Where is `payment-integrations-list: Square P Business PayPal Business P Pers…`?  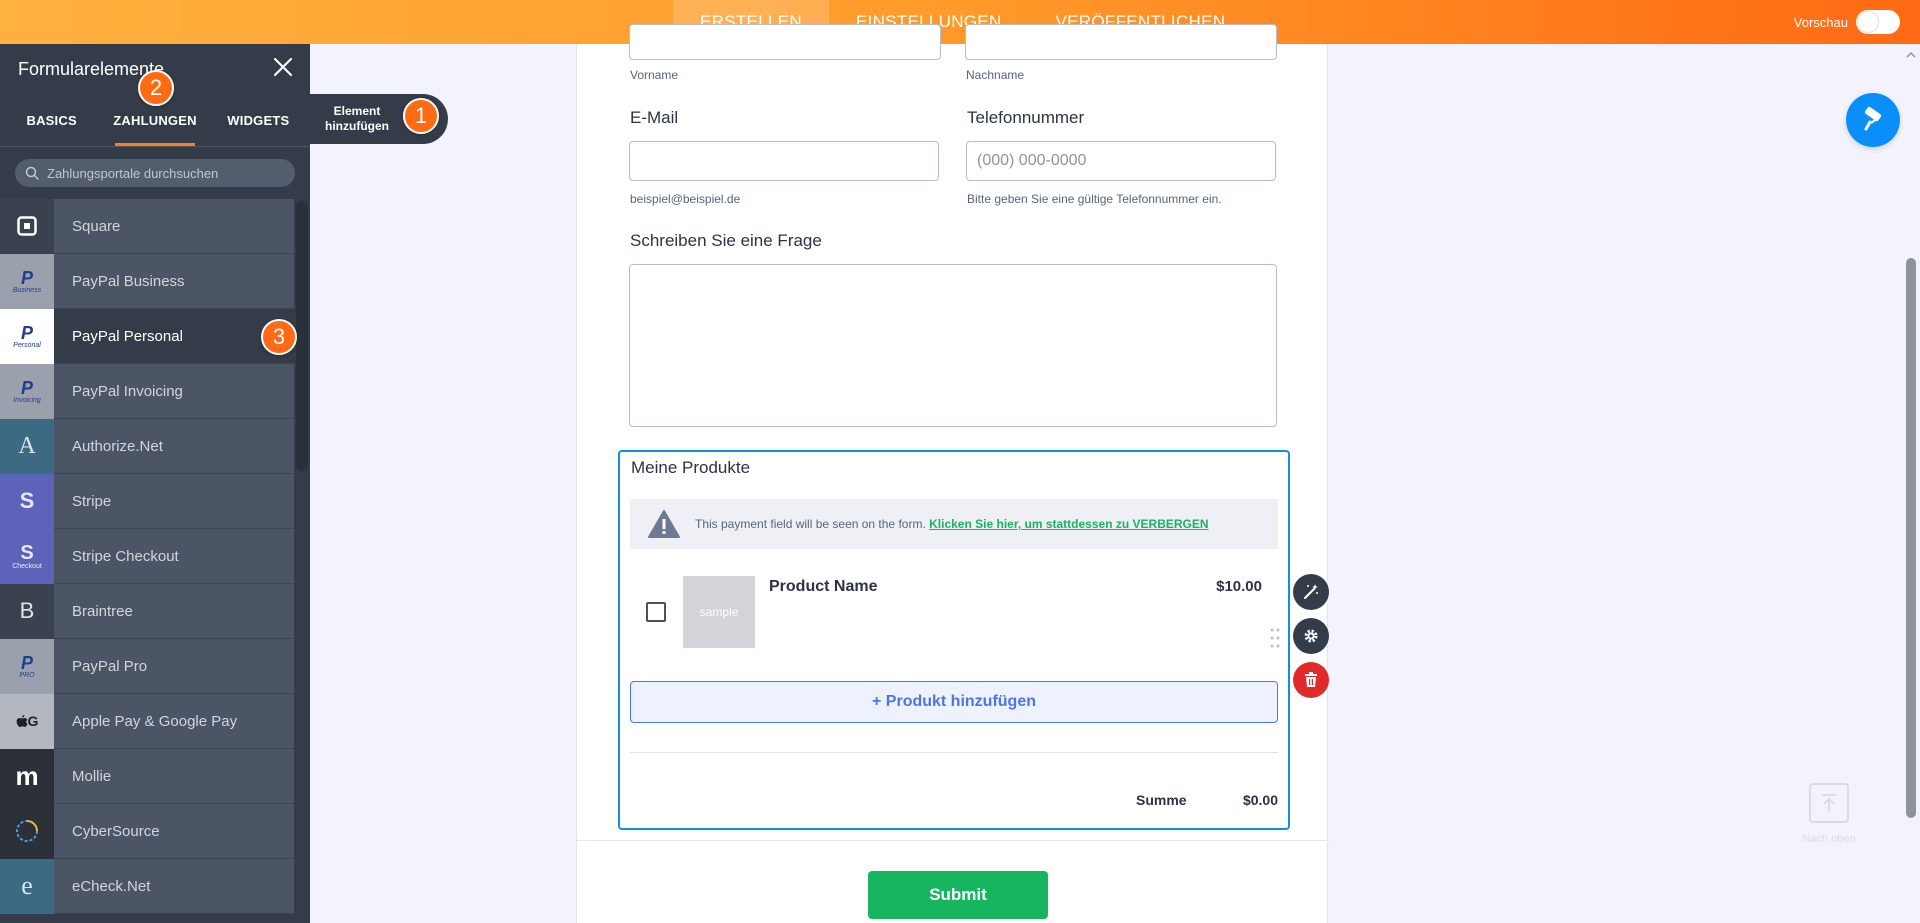 payment-integrations-list: Square P Business PayPal Business P Pers… is located at coordinates (147, 556).